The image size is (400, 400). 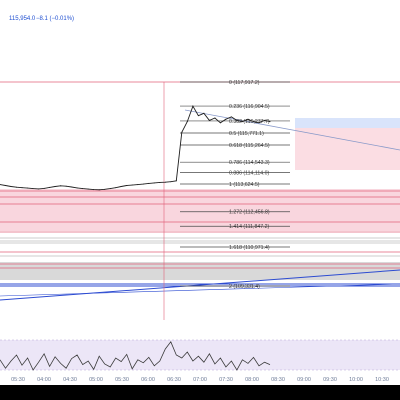 What do you see at coordinates (356, 380) in the screenshot?
I see `x-tick-label: 10:00` at bounding box center [356, 380].